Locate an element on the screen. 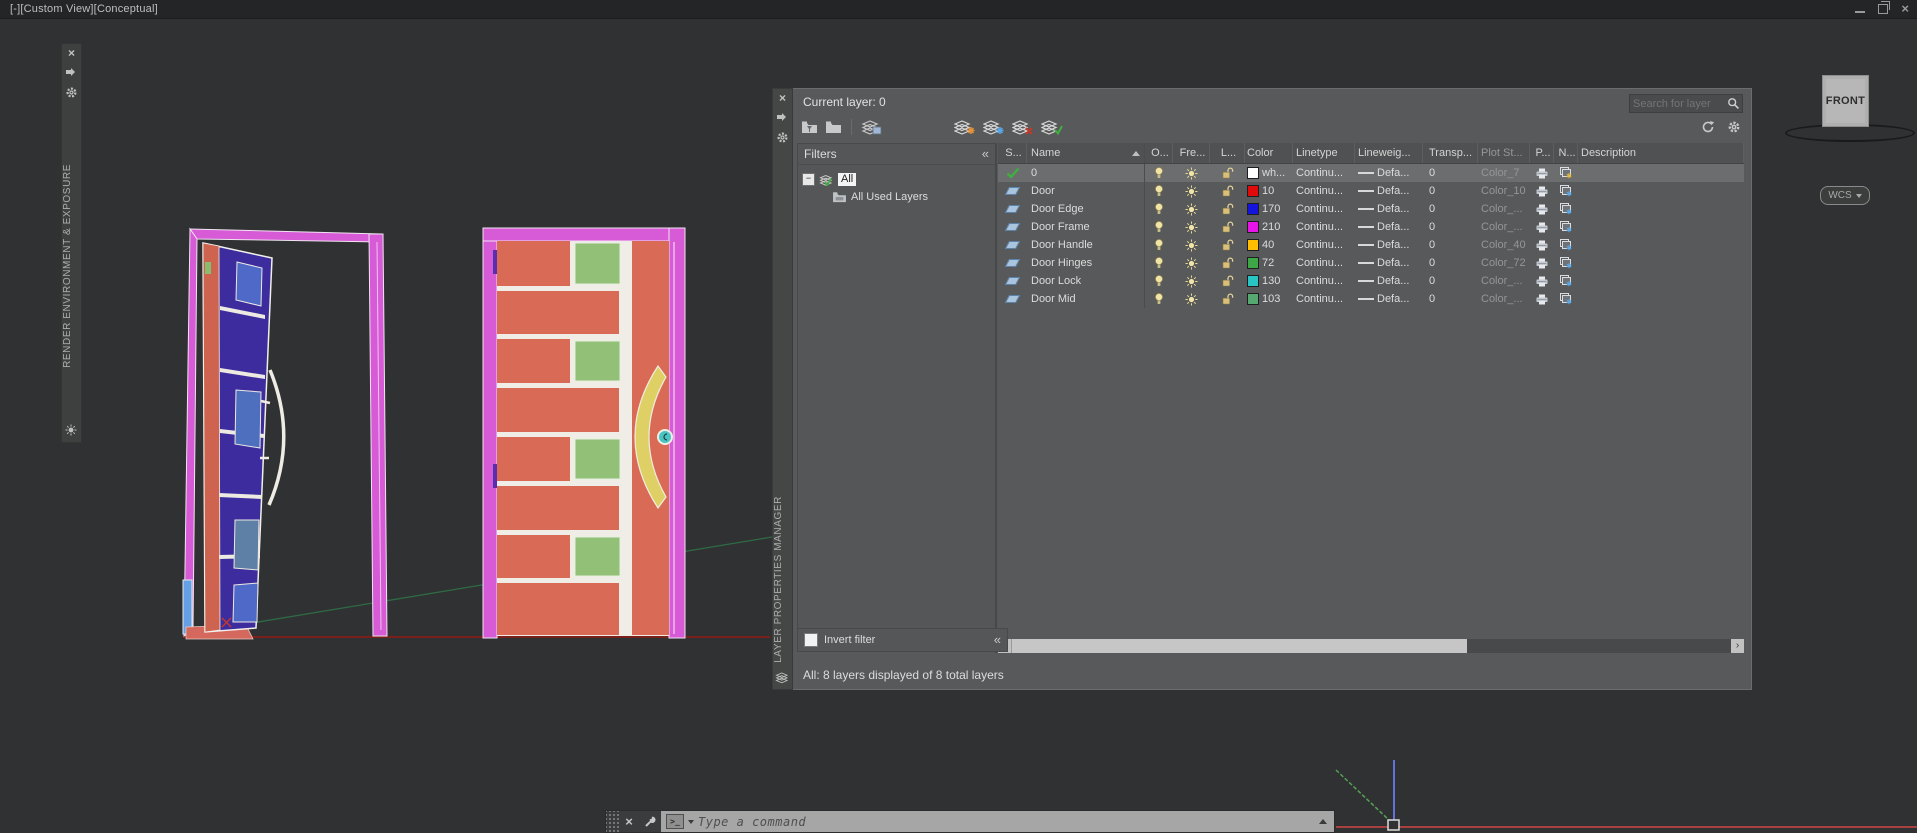 The image size is (1917, 833). render-environment-panel-strip: × RENDER ENVIRONMENT & EXPOSURE is located at coordinates (71, 243).